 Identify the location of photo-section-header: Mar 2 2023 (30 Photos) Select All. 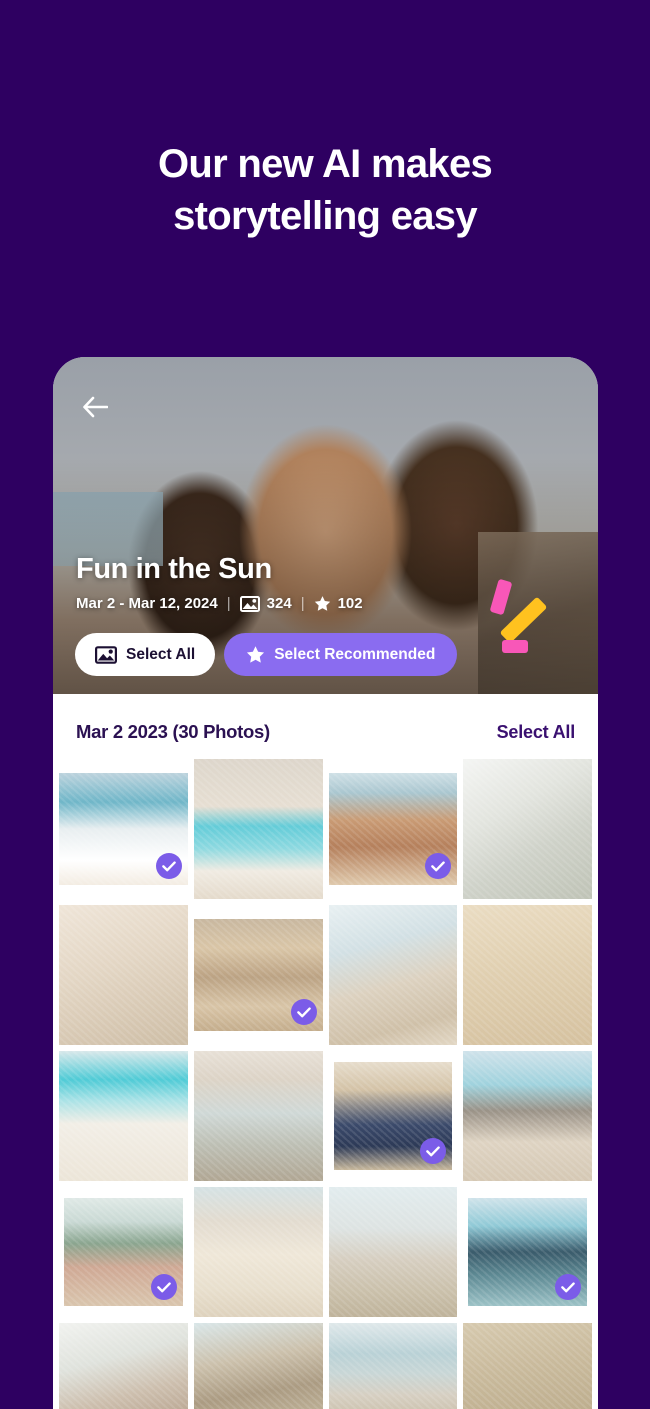
(325, 726).